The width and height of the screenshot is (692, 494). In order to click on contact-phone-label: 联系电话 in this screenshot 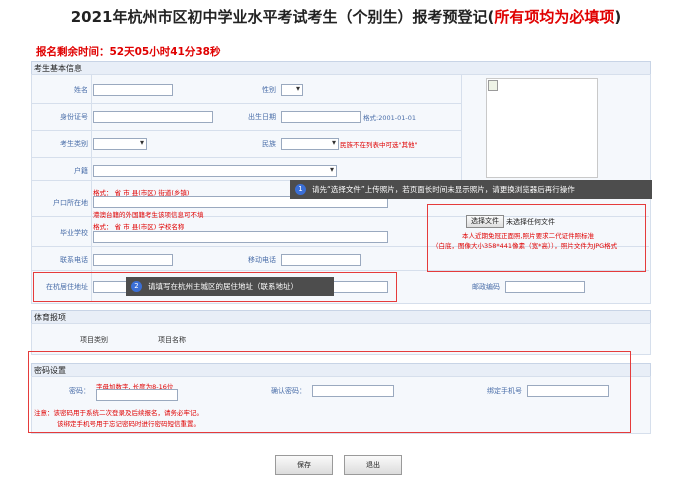, I will do `click(74, 260)`.